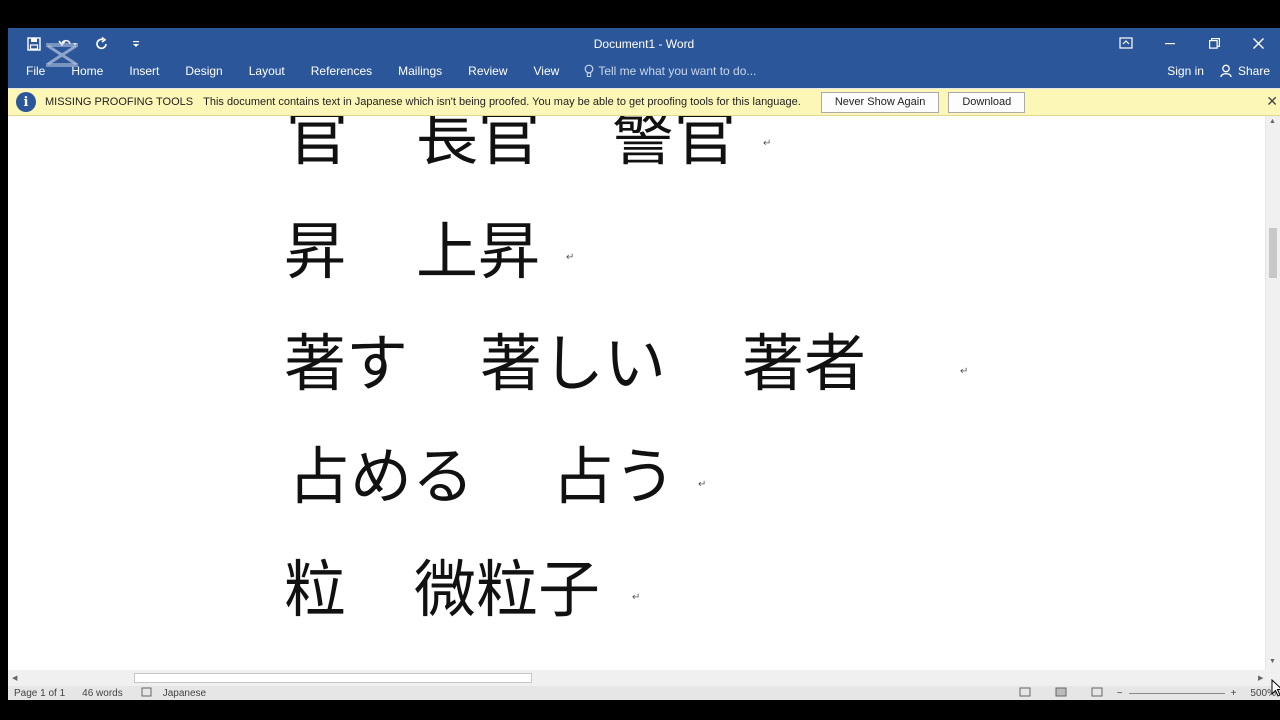  What do you see at coordinates (119, 102) in the screenshot?
I see `infobar-title: MISSING PROOFING TOOLS` at bounding box center [119, 102].